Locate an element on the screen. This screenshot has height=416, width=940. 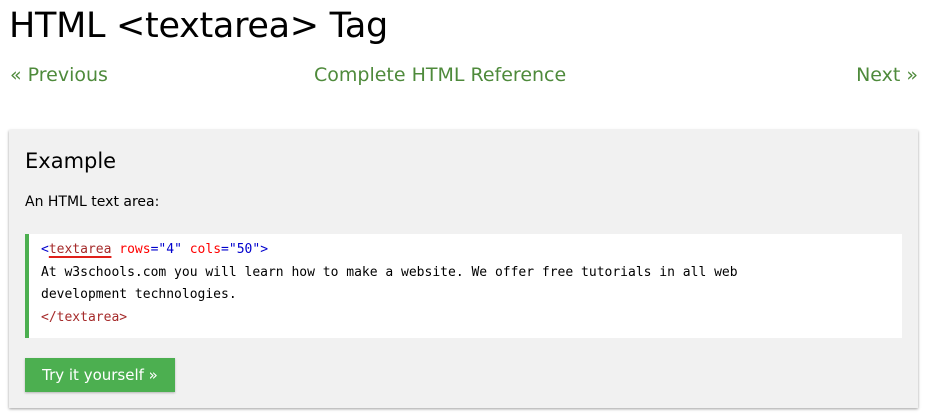
code-attr-rows-value: "4" is located at coordinates (170, 249).